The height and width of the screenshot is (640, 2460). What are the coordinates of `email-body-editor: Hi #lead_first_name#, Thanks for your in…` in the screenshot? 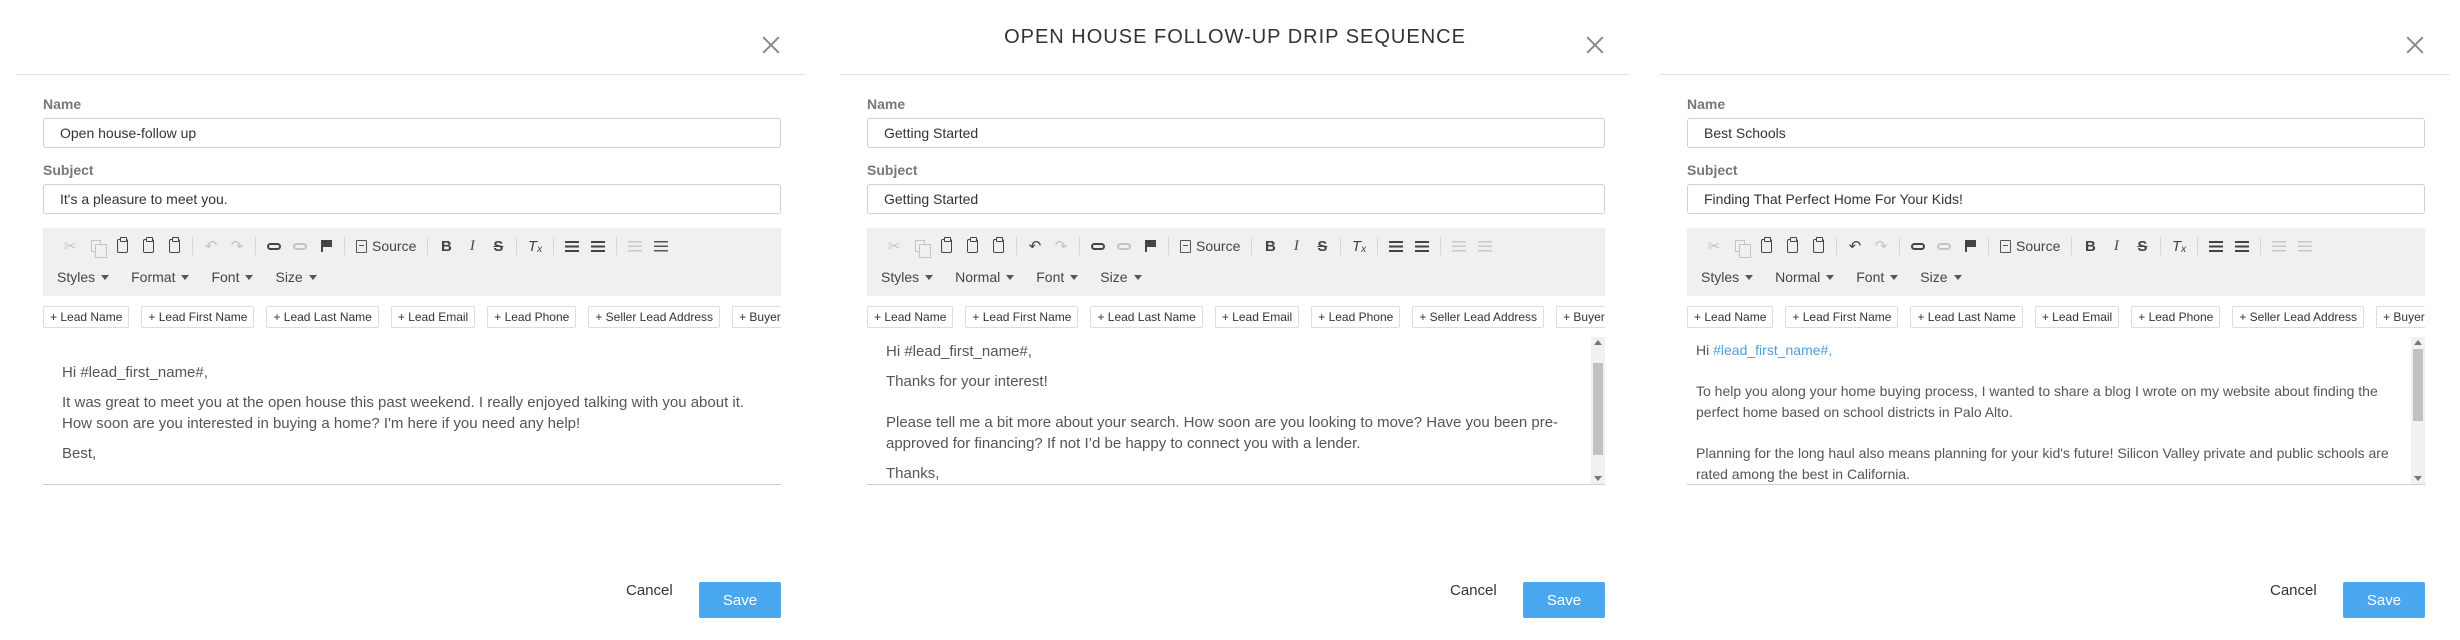 It's located at (1236, 410).